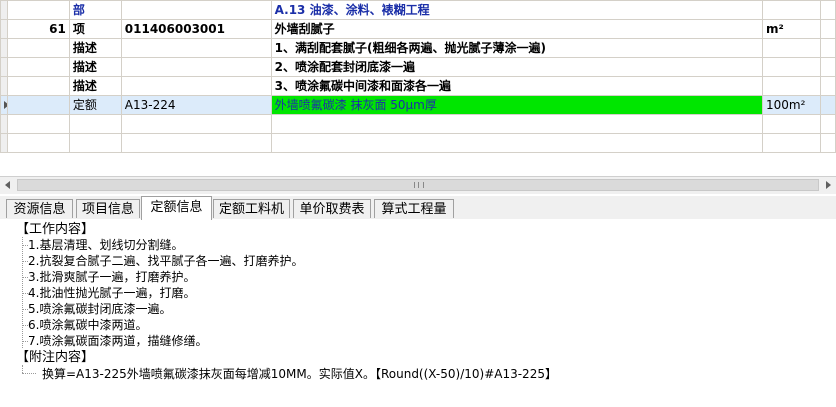 This screenshot has height=407, width=836. What do you see at coordinates (95, 10) in the screenshot?
I see `row-type: 部` at bounding box center [95, 10].